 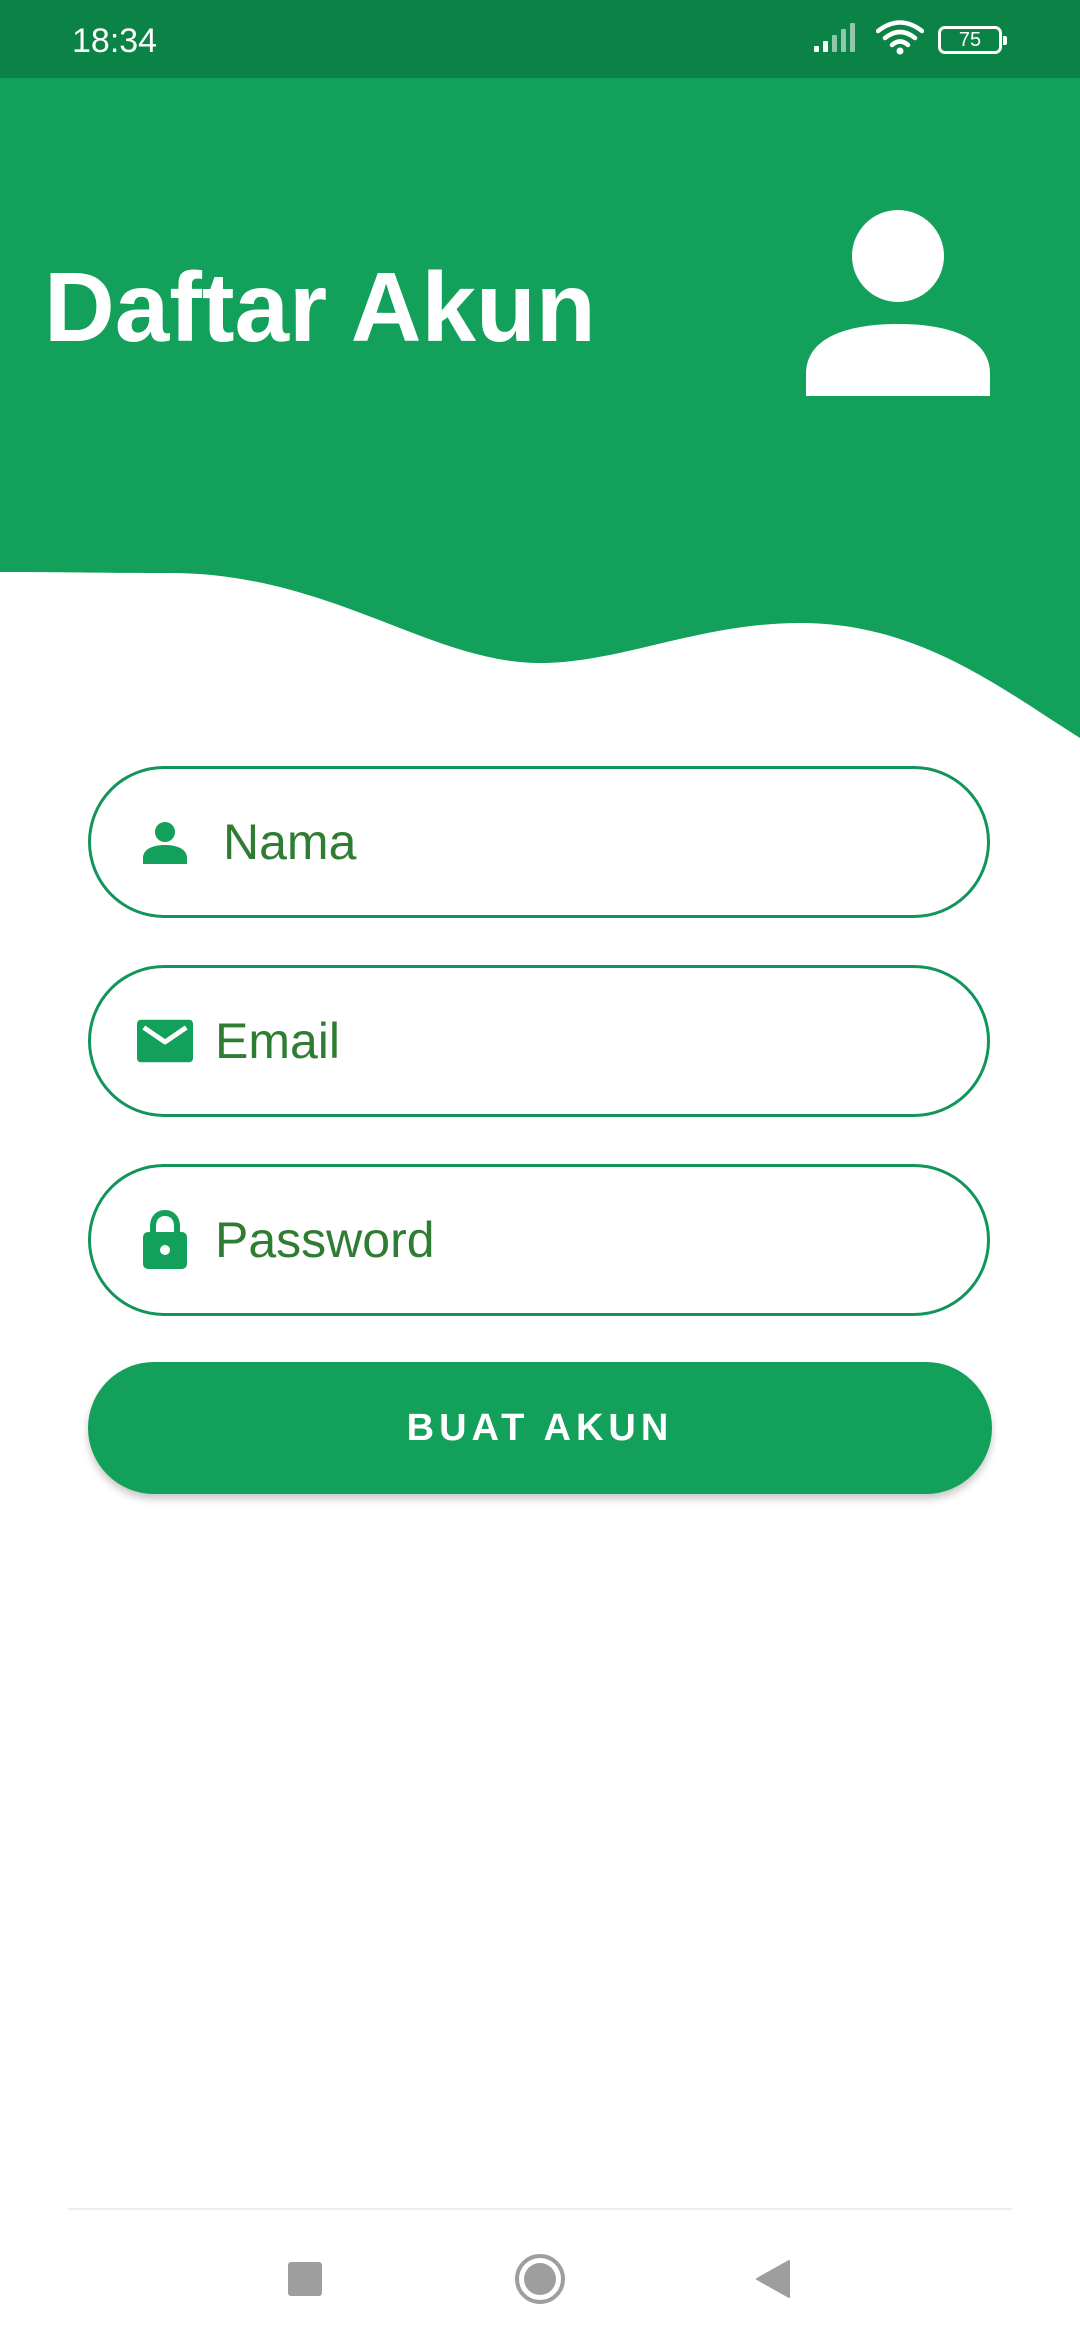 I want to click on home-button, so click(x=540, y=2279).